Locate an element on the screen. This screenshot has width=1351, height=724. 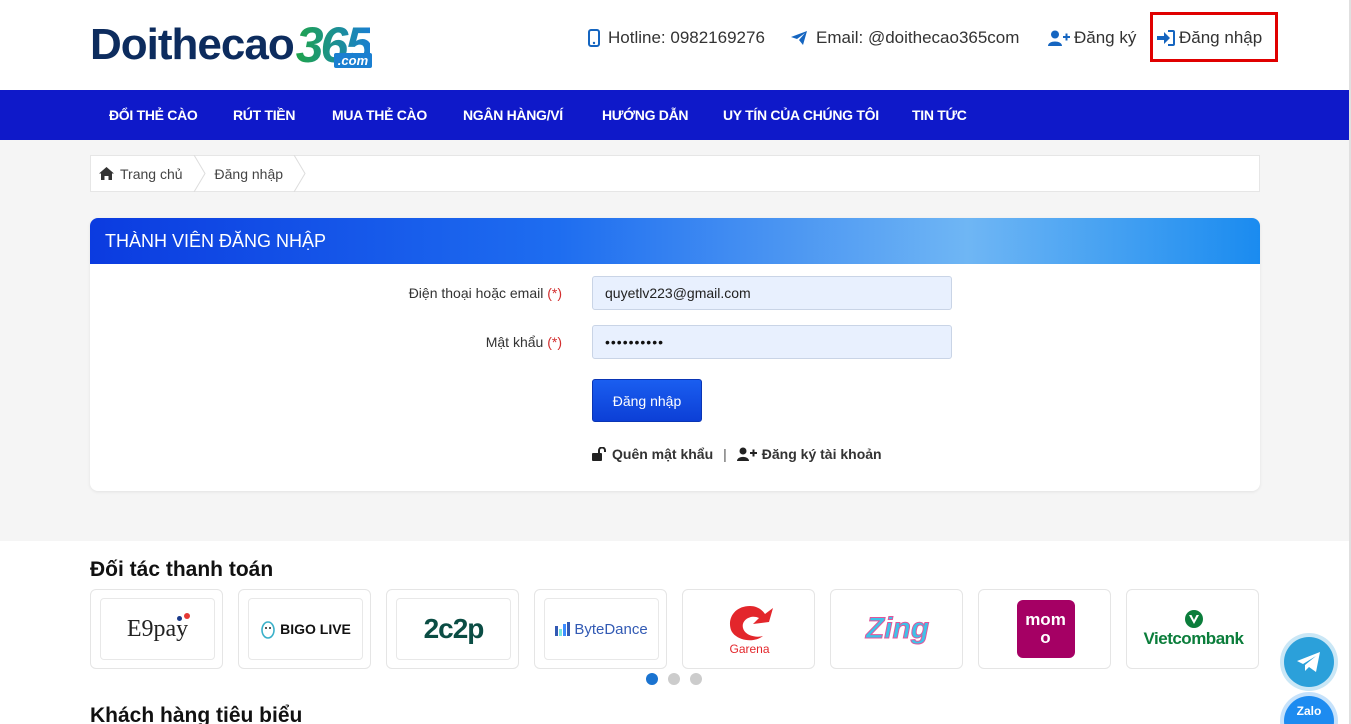
partner-card: Vietcombank is located at coordinates (1192, 629).